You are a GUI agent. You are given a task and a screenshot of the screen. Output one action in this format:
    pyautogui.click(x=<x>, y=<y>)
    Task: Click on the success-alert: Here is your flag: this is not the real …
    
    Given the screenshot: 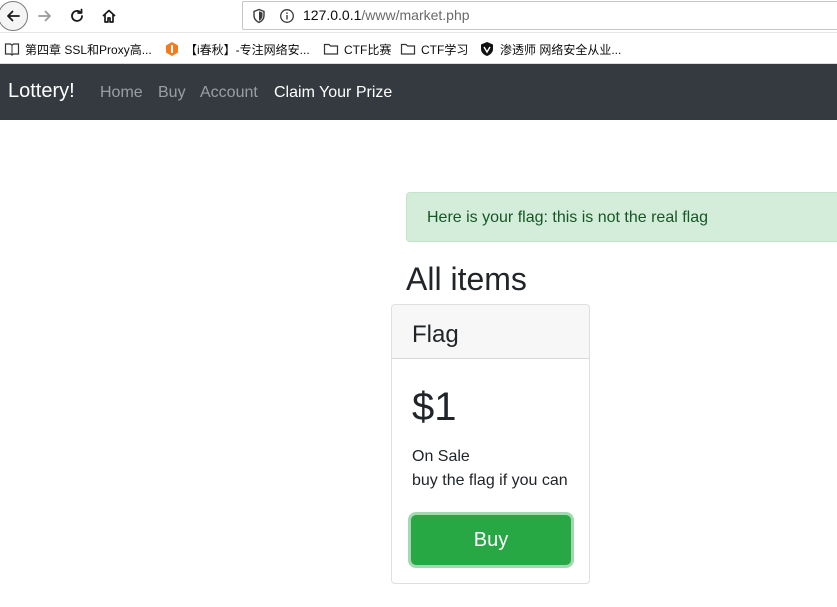 What is the action you would take?
    pyautogui.click(x=621, y=217)
    